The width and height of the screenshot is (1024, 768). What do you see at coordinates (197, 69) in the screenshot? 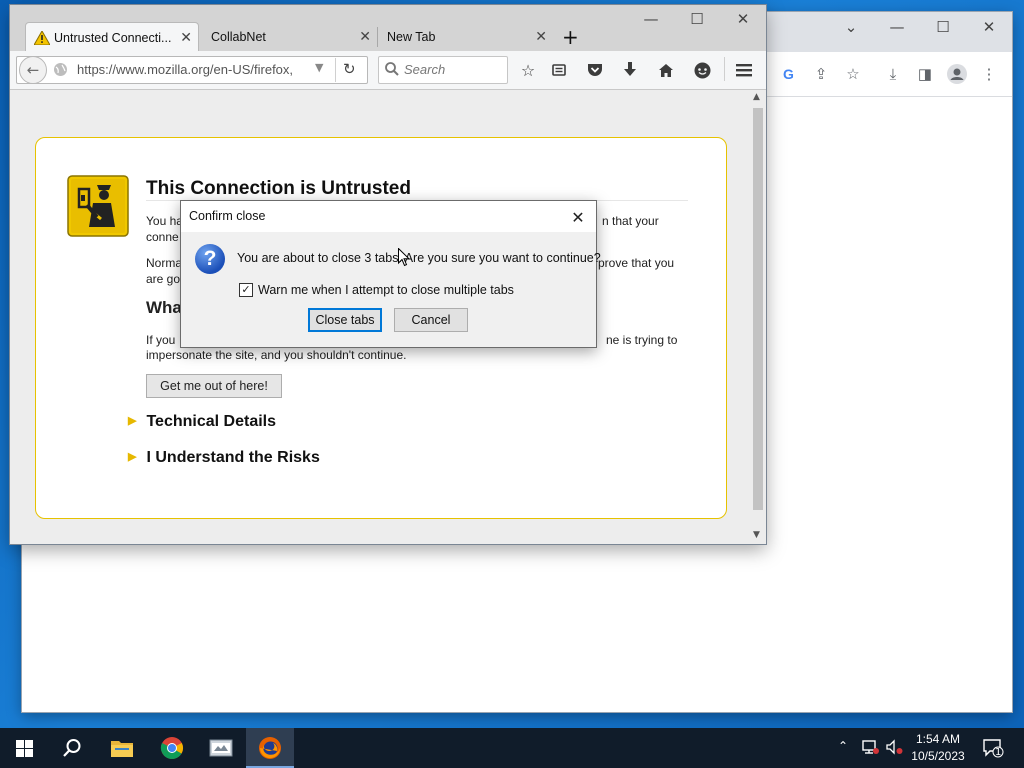
I see `url-text: https://www.mozilla.org/en-US/firefox,` at bounding box center [197, 69].